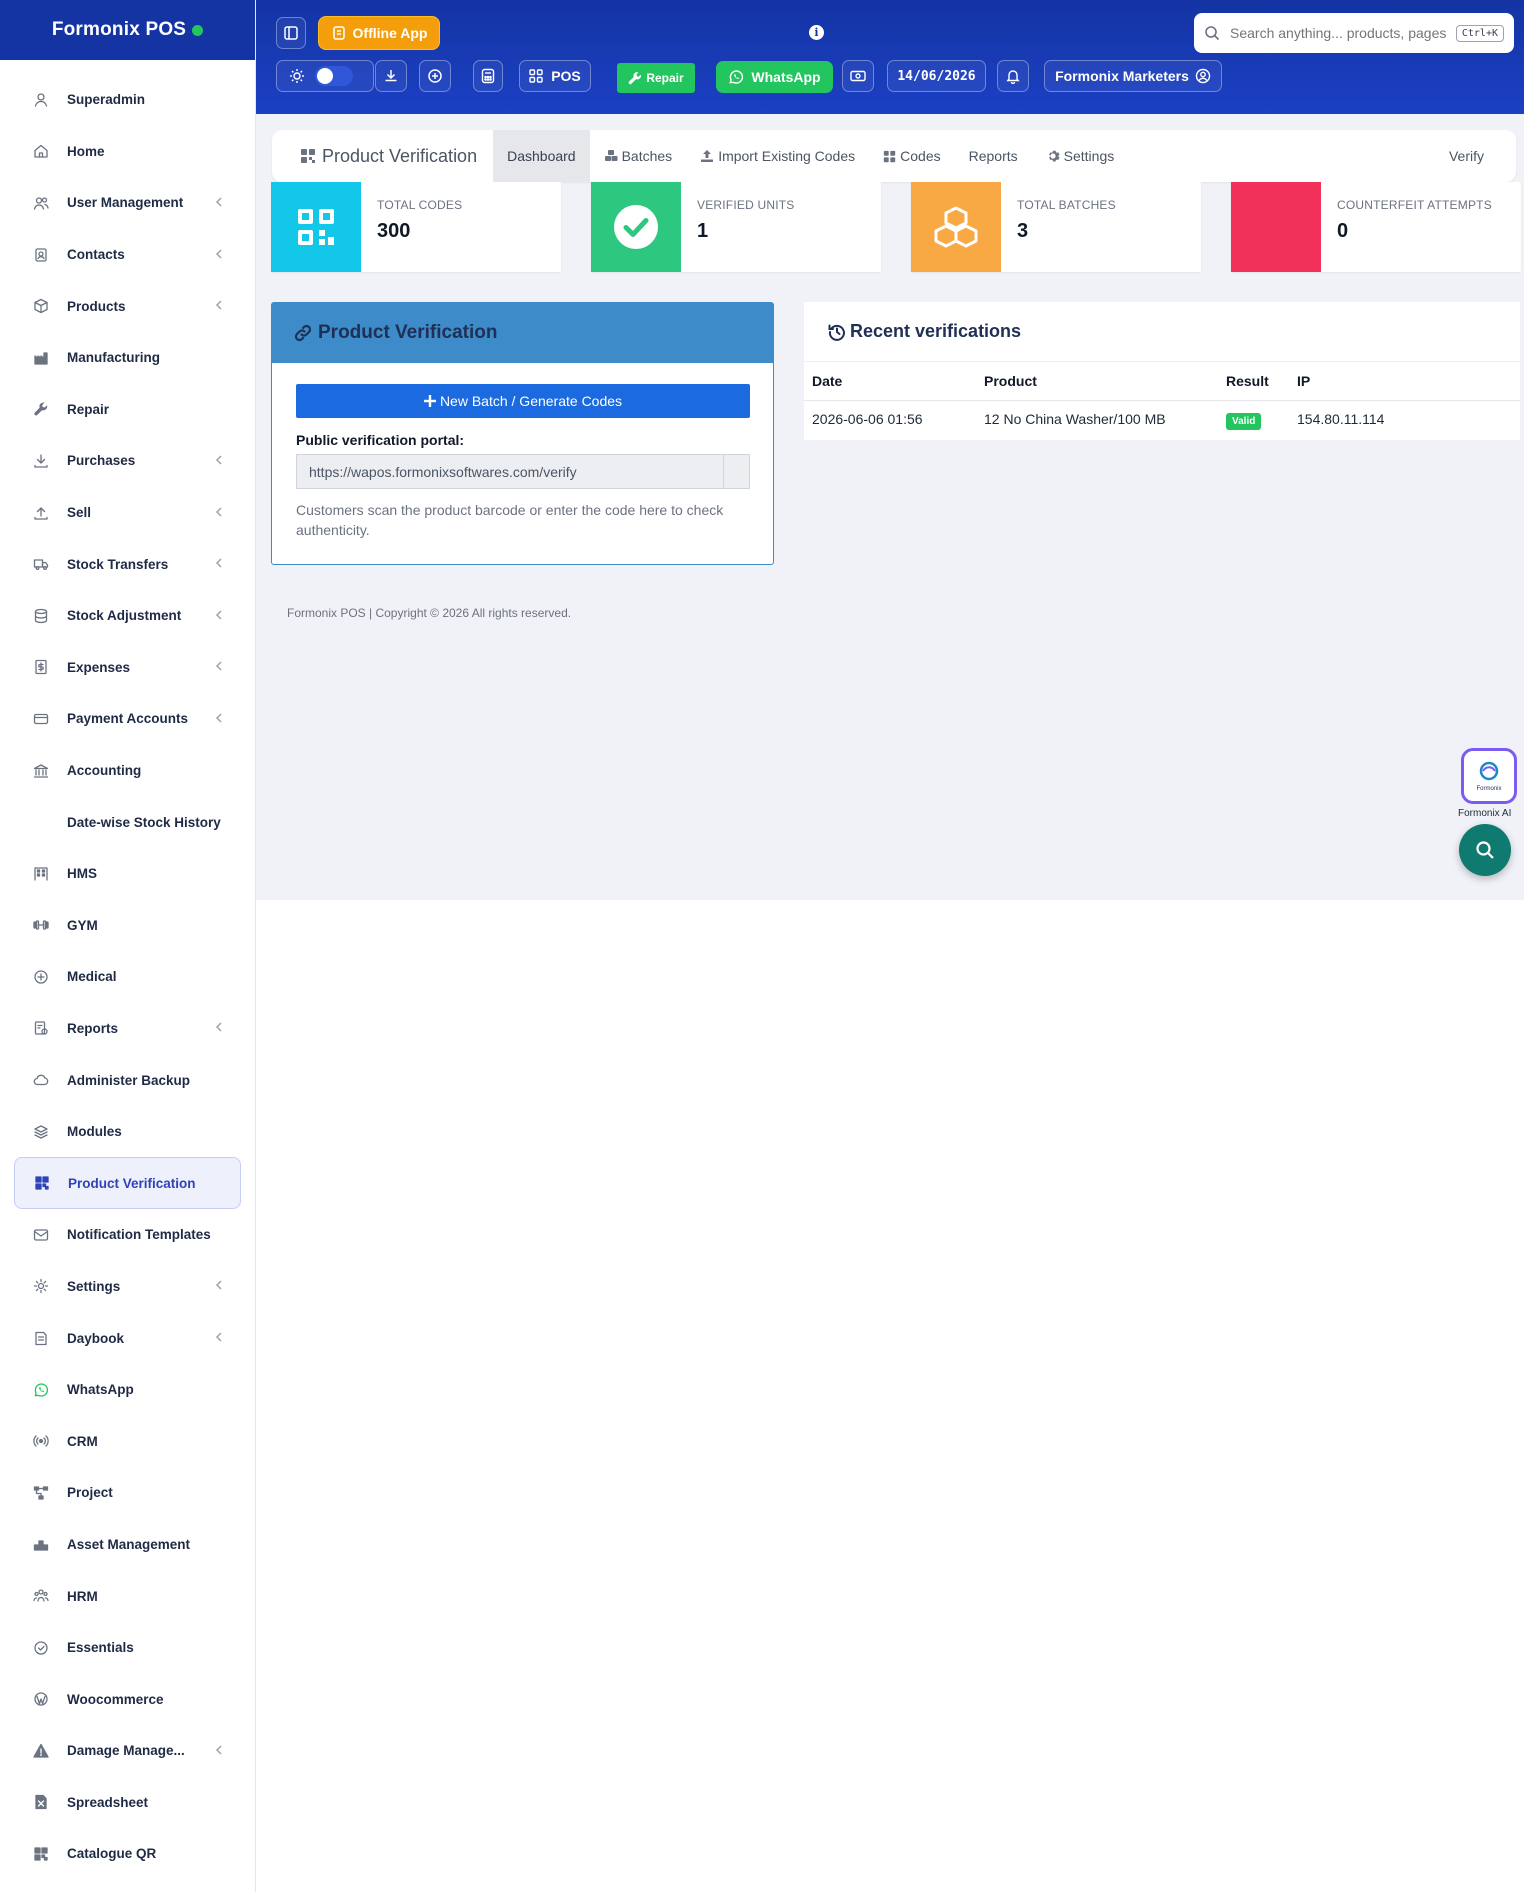  I want to click on sidebar-item-label: Manufacturing, so click(113, 358).